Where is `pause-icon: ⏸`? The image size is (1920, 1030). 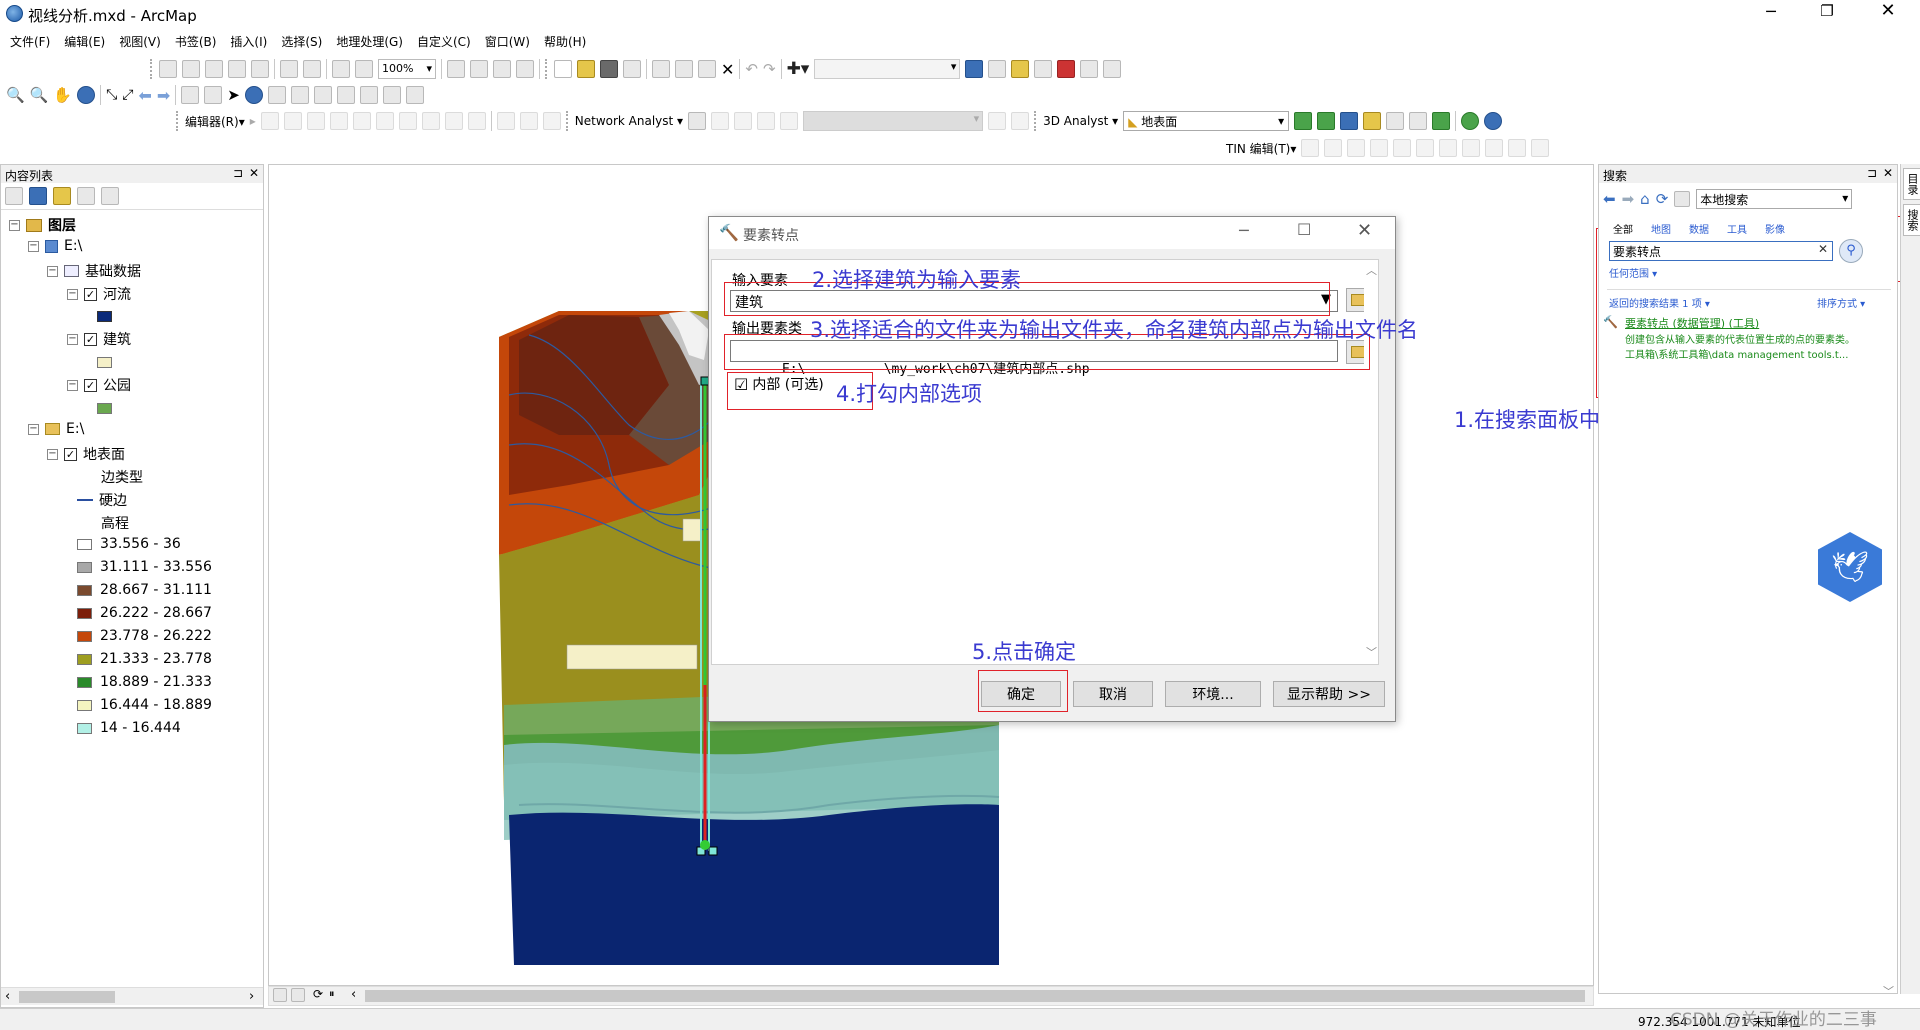 pause-icon: ⏸ is located at coordinates (332, 994).